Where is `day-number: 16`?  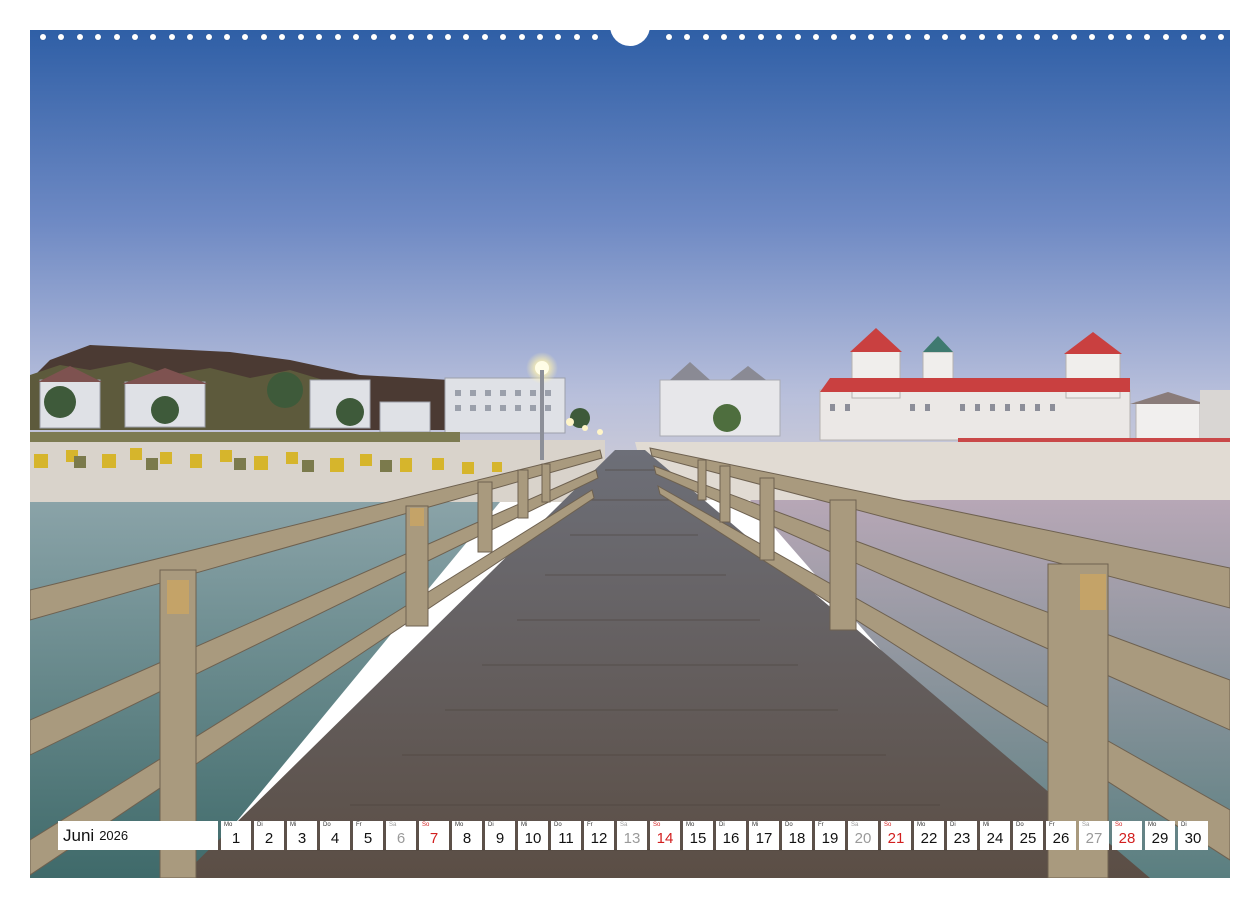
day-number: 16 is located at coordinates (731, 838).